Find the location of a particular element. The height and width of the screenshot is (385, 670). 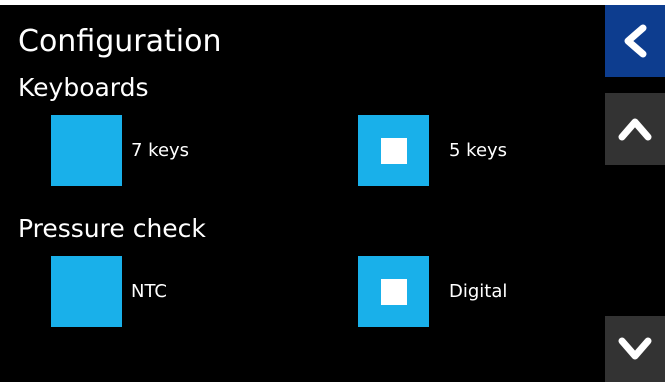

chevron-up-icon is located at coordinates (635, 129).